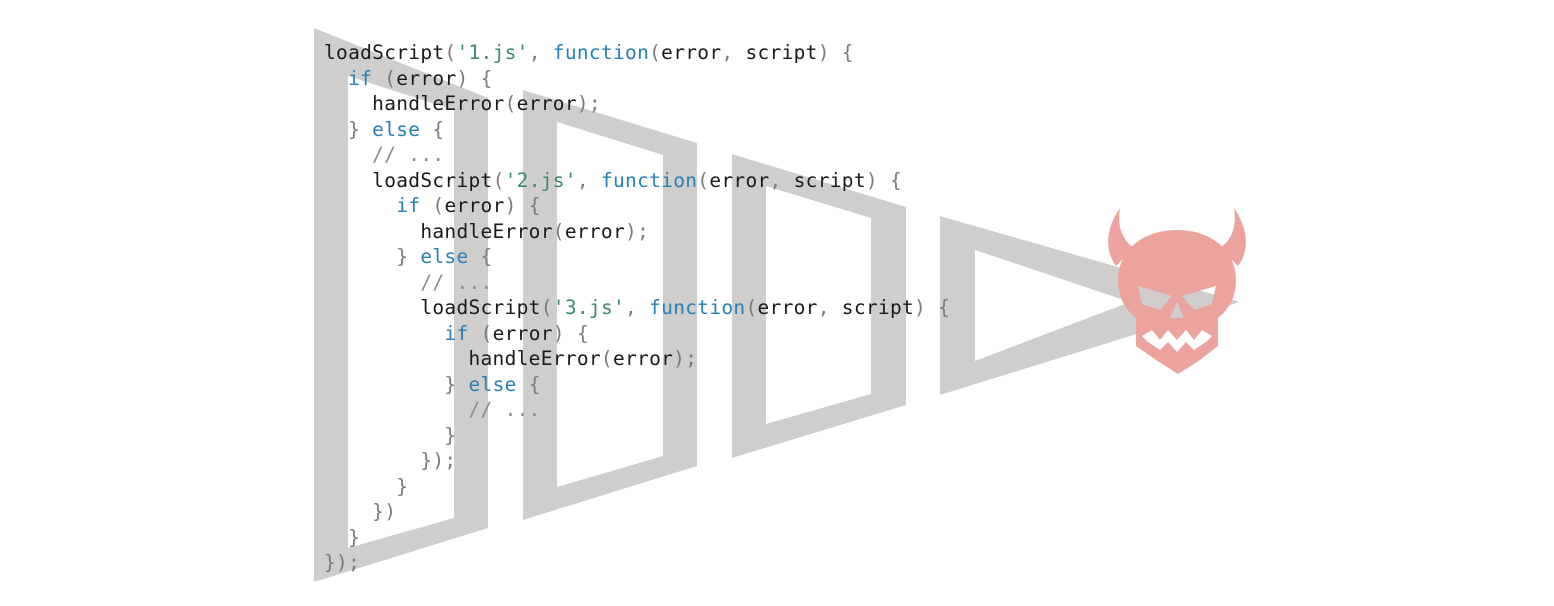  Describe the element at coordinates (1177, 302) in the screenshot. I see `skull-head` at that location.